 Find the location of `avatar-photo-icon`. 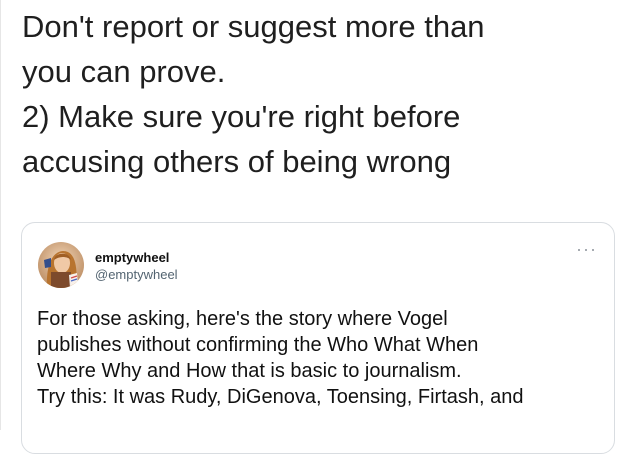

avatar-photo-icon is located at coordinates (61, 265).